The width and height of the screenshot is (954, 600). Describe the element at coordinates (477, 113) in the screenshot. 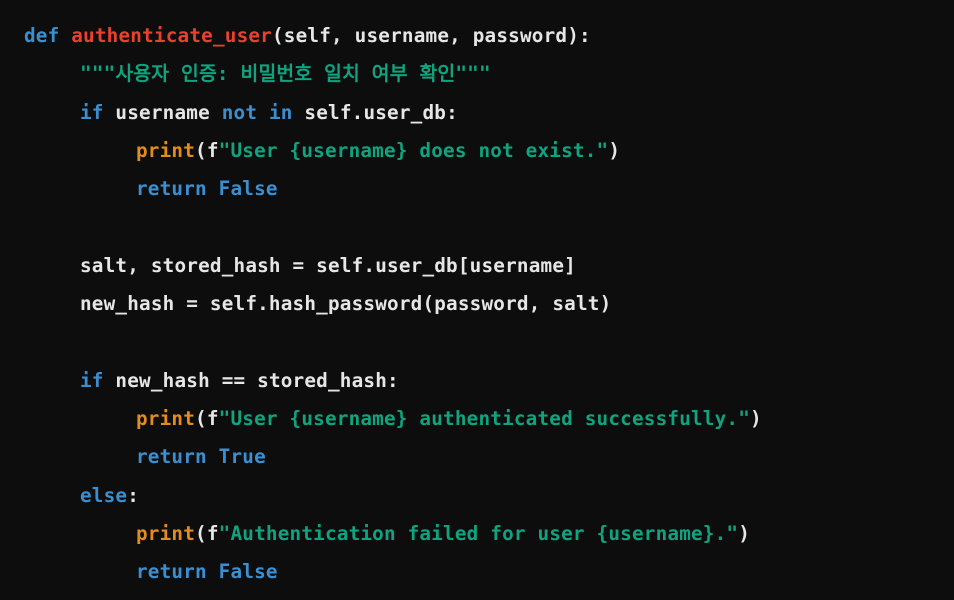

I see `code-line: if username not in self.user_db:` at that location.